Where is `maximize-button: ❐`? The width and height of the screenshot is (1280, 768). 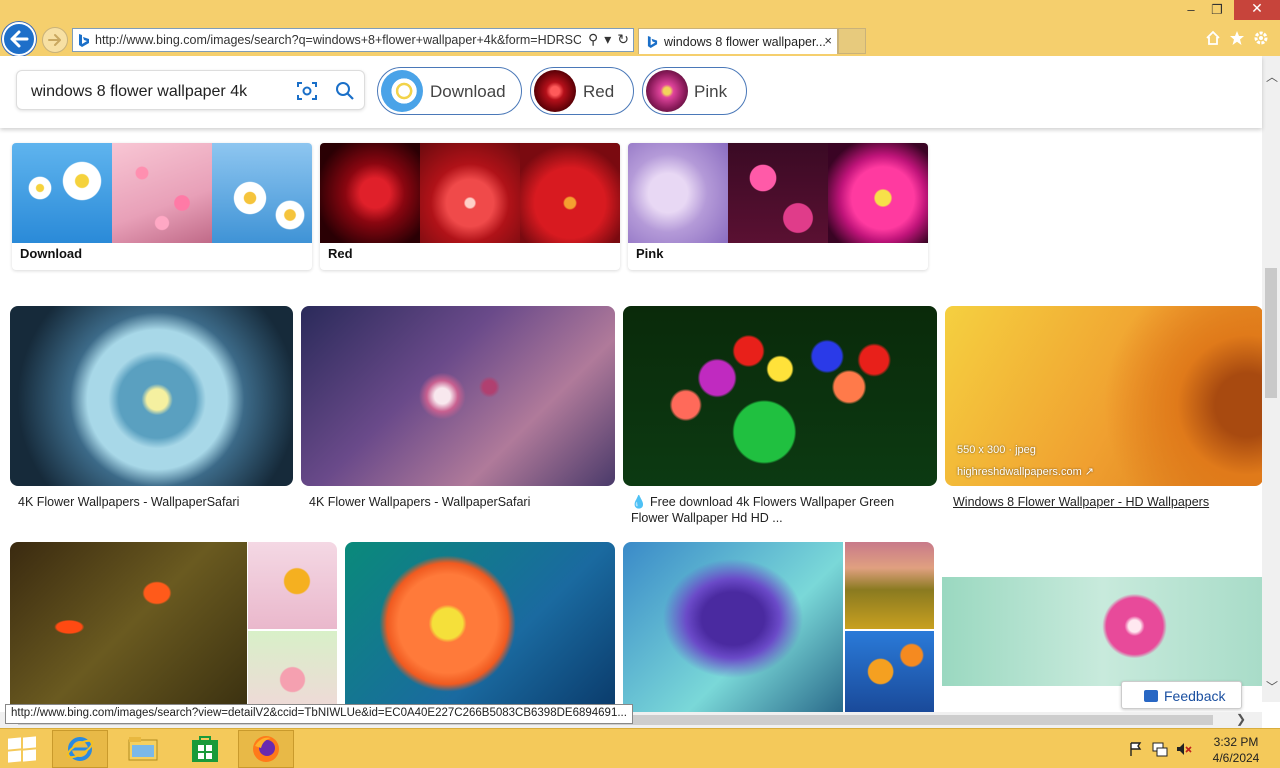 maximize-button: ❐ is located at coordinates (1217, 11).